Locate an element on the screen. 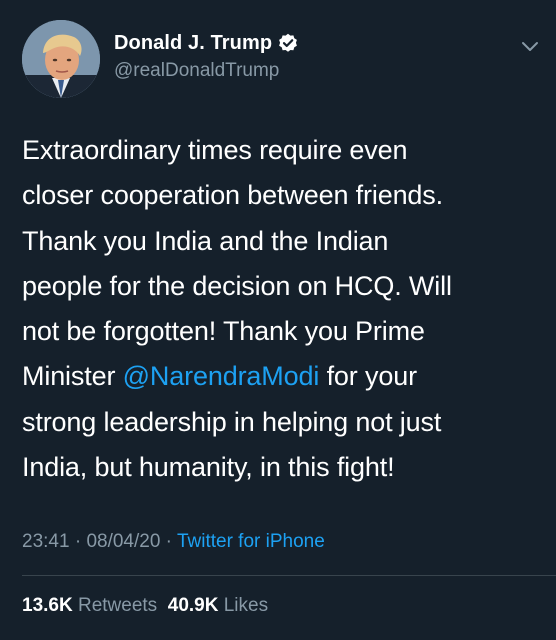 Image resolution: width=556 pixels, height=640 pixels. tweet-stats: 13.6K Retweets 40.9K Likes is located at coordinates (145, 606).